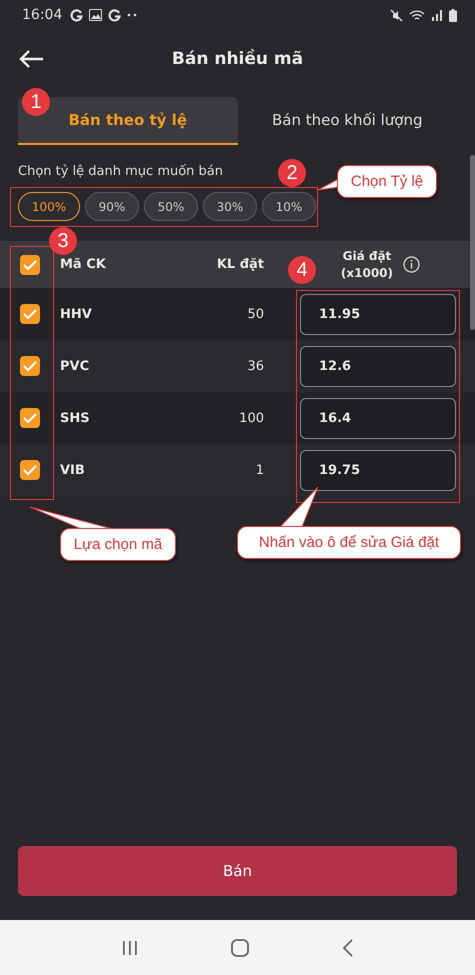  Describe the element at coordinates (118, 544) in the screenshot. I see `callout-label: Lựa chọn mã` at that location.